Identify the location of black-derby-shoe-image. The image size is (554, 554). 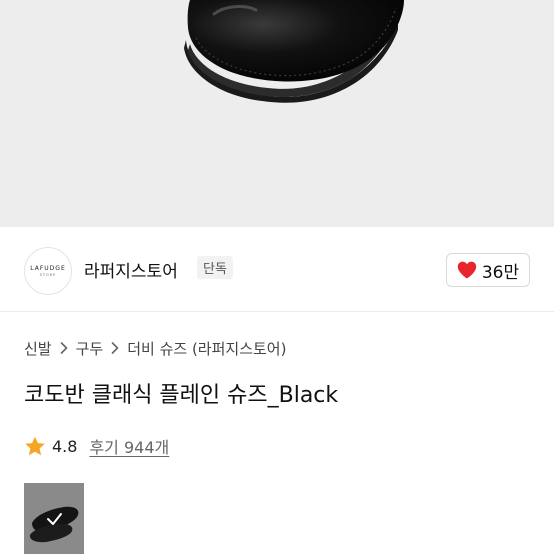
(294, 51).